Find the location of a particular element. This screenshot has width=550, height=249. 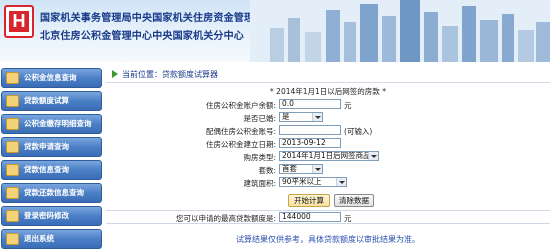

open-date-input: 2013-09-12 is located at coordinates (310, 143).